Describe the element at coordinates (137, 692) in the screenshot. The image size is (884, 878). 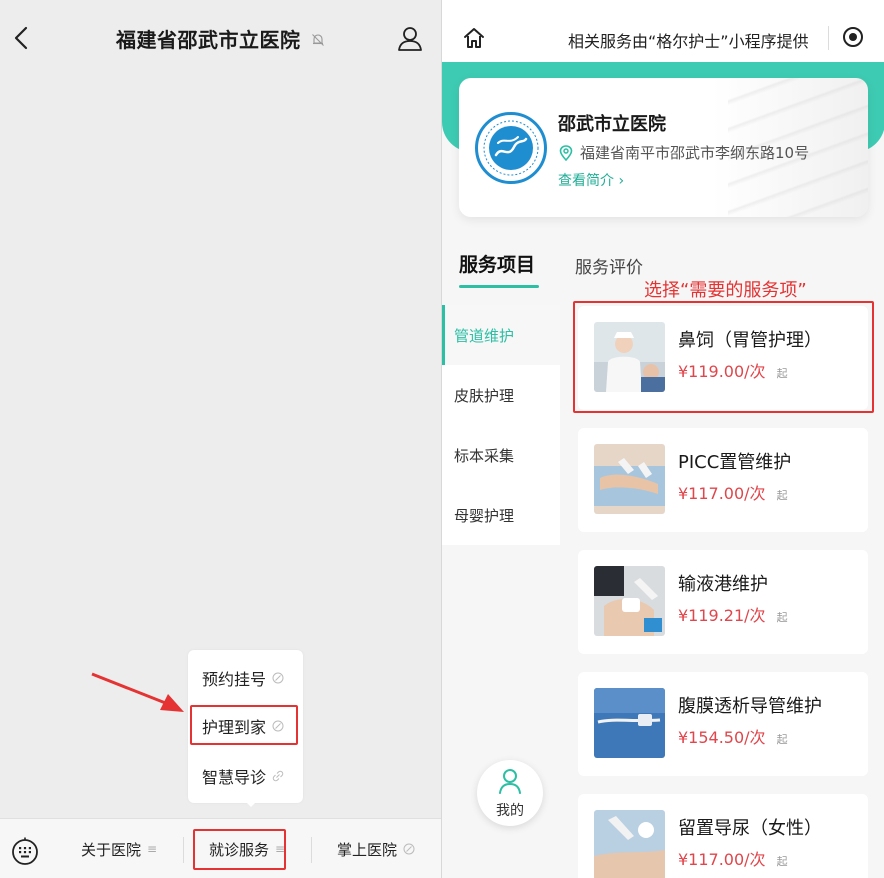
I see `annotation-arrow-icon` at that location.